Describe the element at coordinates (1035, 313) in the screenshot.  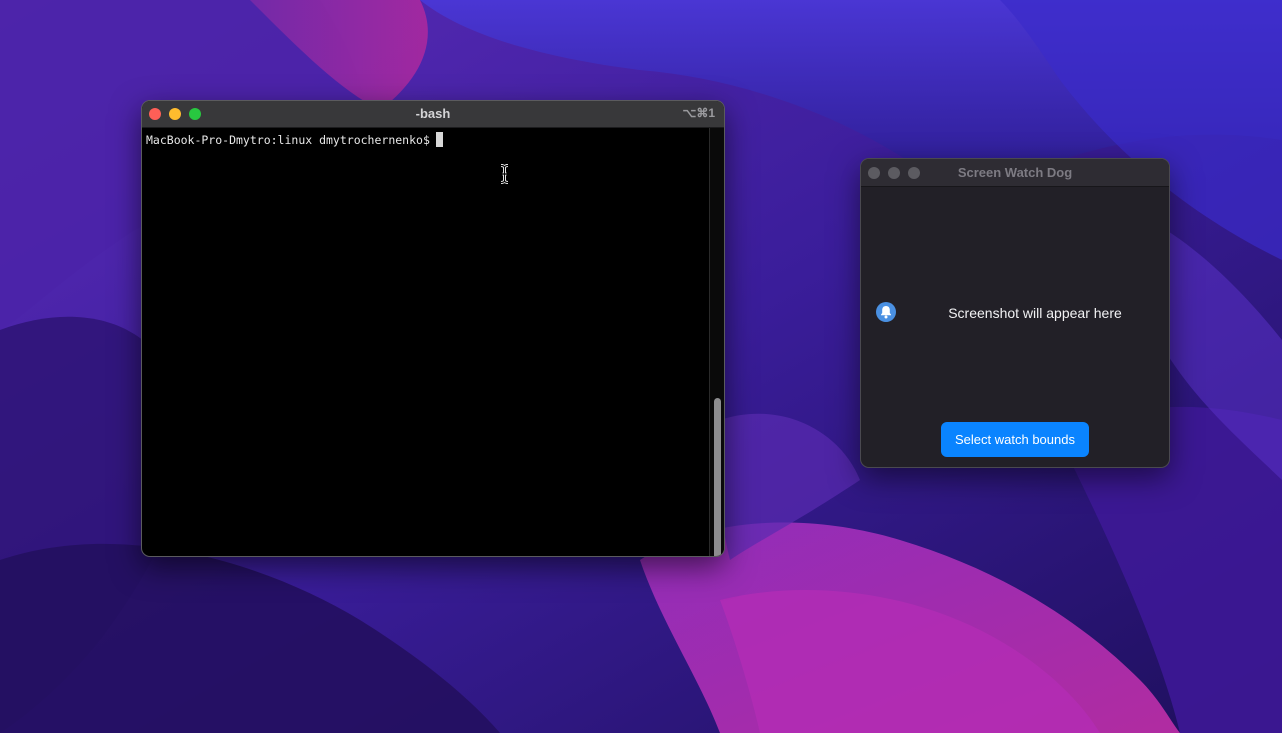
I see `screenshot-placeholder-text: Screenshot will appear here` at that location.